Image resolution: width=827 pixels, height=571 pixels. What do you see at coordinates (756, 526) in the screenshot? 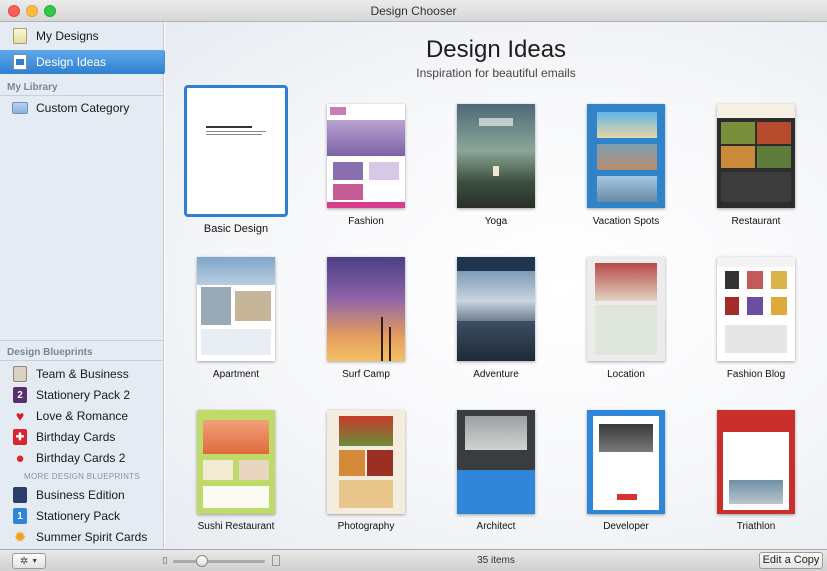
I see `design-label: Triathlon` at bounding box center [756, 526].